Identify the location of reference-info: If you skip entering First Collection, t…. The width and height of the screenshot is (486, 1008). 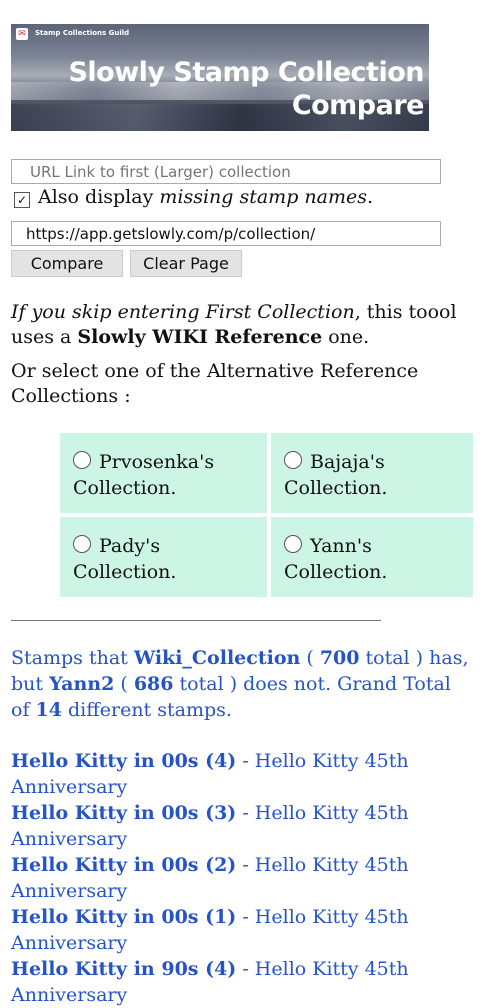
(241, 325).